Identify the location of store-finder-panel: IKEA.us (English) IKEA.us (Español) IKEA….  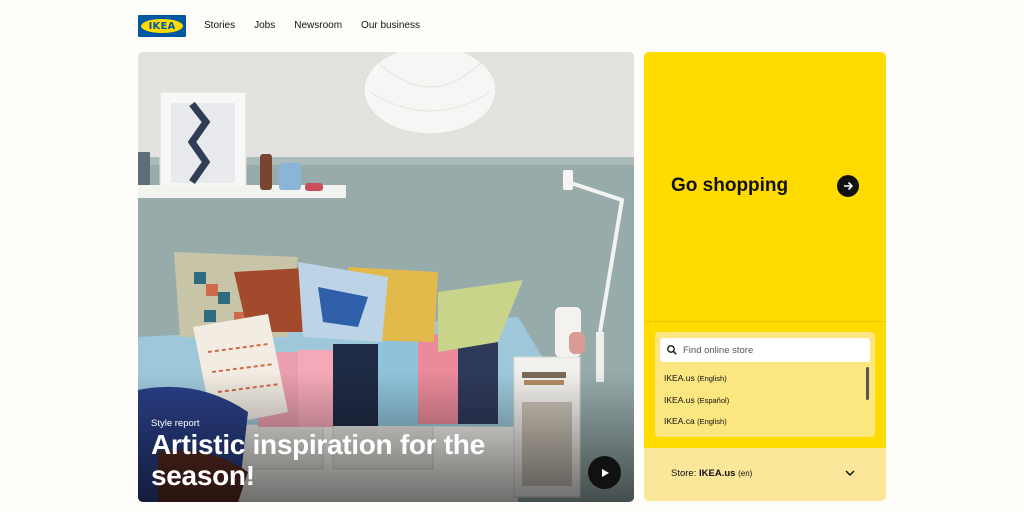
(765, 384).